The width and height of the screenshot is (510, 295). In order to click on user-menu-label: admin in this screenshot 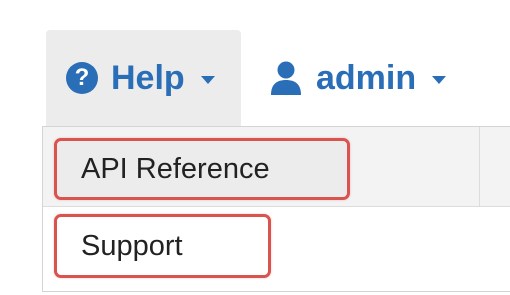, I will do `click(366, 78)`.